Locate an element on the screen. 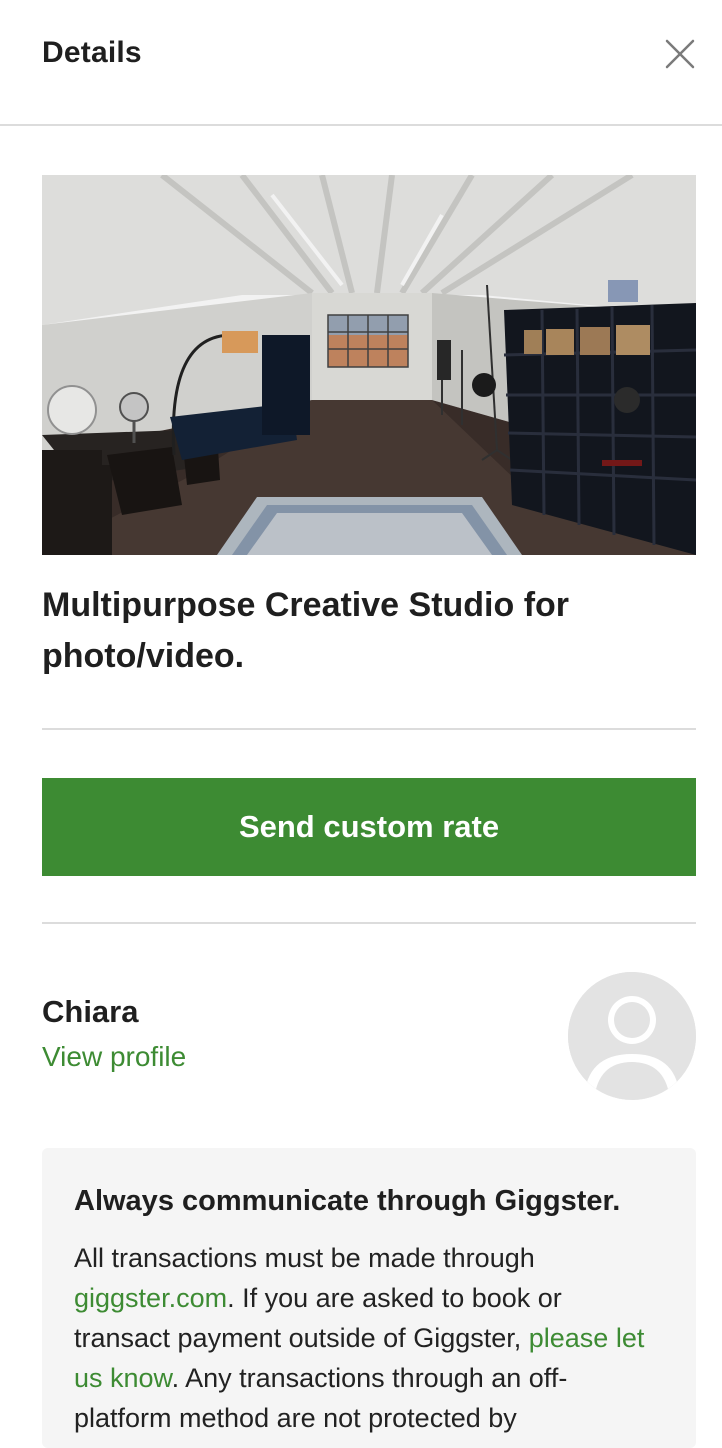 The image size is (722, 1448). notice-text: All transactions must be made through is located at coordinates (304, 1258).